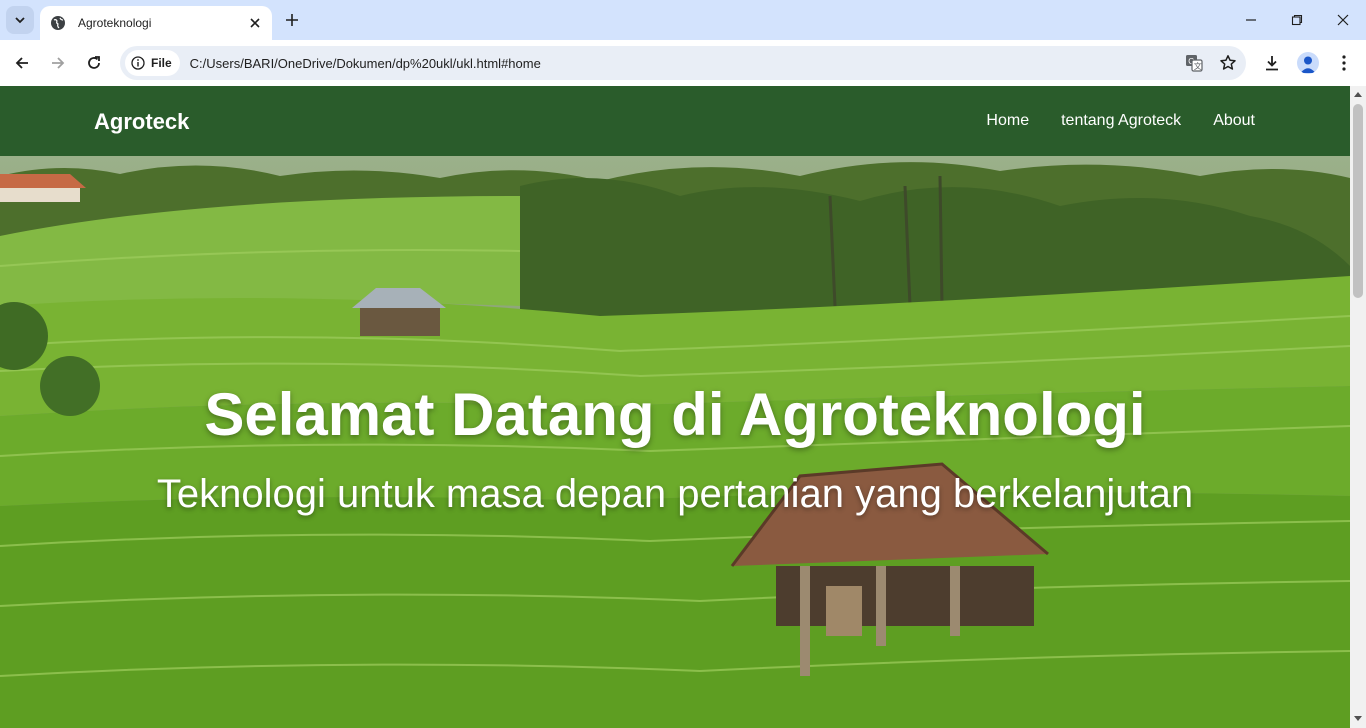 The height and width of the screenshot is (728, 1366). What do you see at coordinates (58, 23) in the screenshot?
I see `globe-icon` at bounding box center [58, 23].